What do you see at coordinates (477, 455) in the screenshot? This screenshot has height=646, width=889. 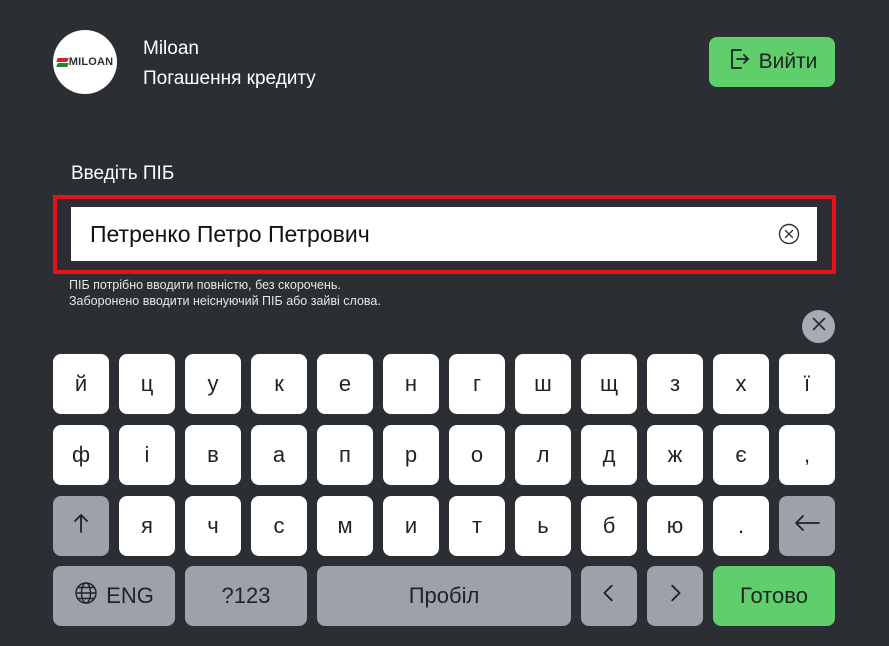 I see `key-letter: о` at bounding box center [477, 455].